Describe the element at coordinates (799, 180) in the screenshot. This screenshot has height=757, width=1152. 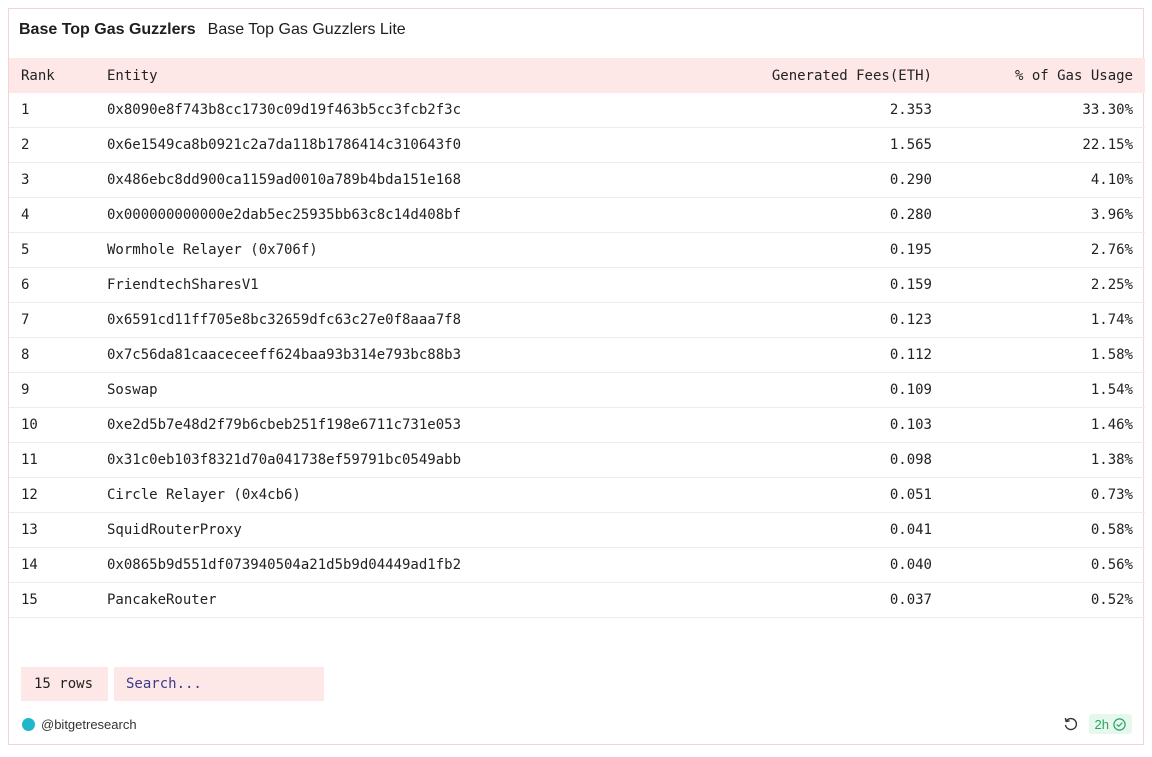
I see `cell-fees: 0.290` at that location.